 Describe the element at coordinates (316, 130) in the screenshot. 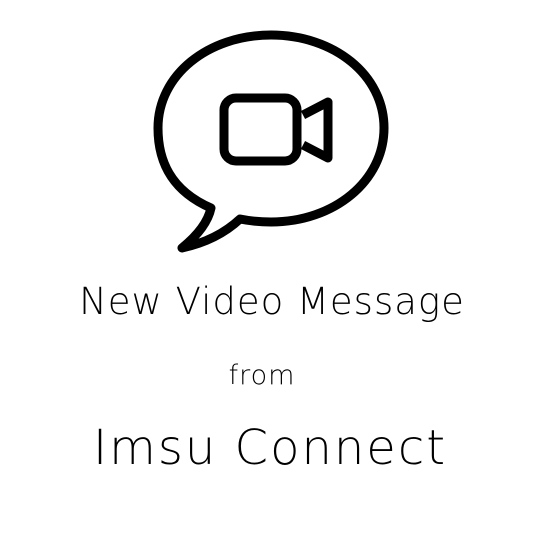

I see `video-camera-lens-icon` at that location.